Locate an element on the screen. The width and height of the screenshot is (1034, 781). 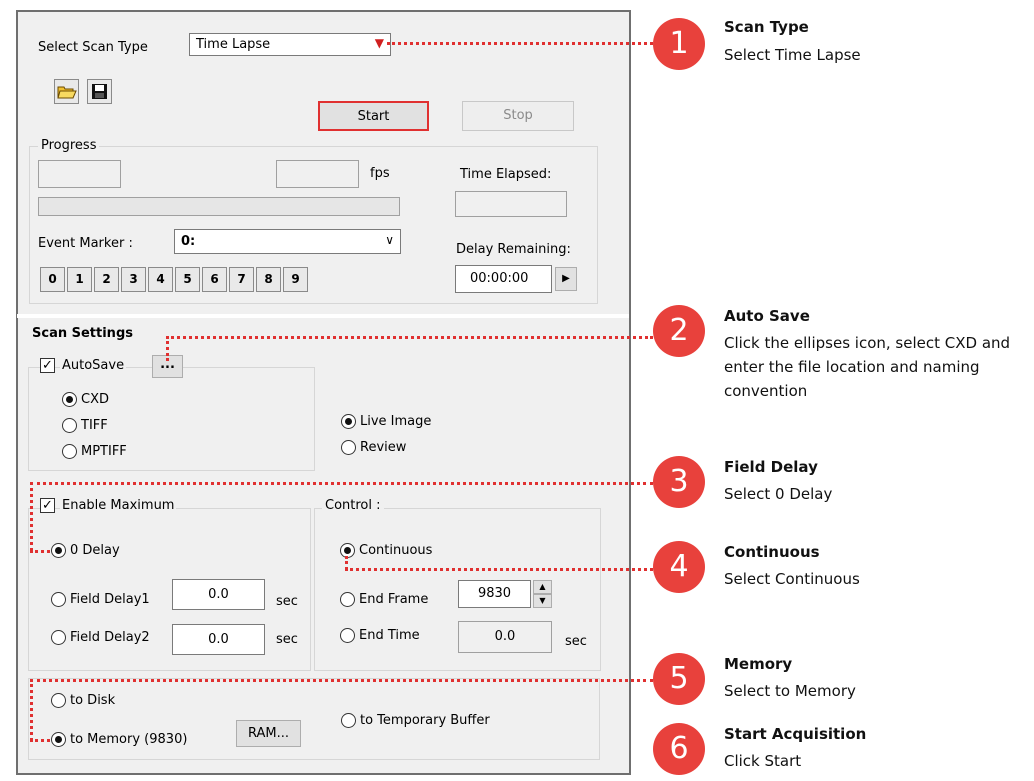
format-label-tiff: TIFF is located at coordinates (94, 425).